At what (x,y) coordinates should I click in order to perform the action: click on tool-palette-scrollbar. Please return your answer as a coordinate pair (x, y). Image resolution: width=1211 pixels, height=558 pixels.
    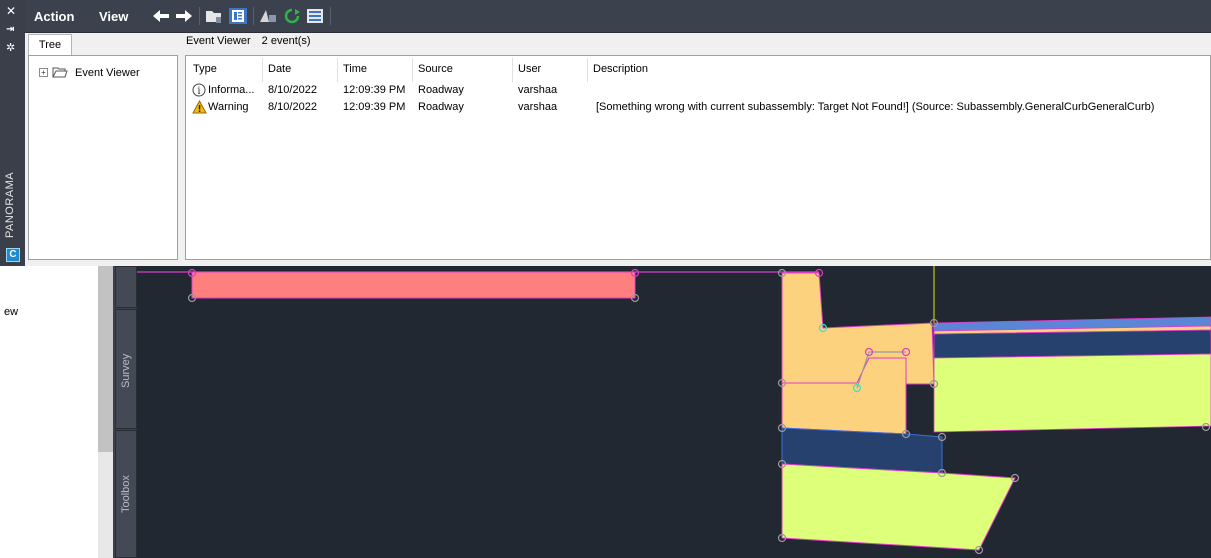
    Looking at the image, I should click on (105, 412).